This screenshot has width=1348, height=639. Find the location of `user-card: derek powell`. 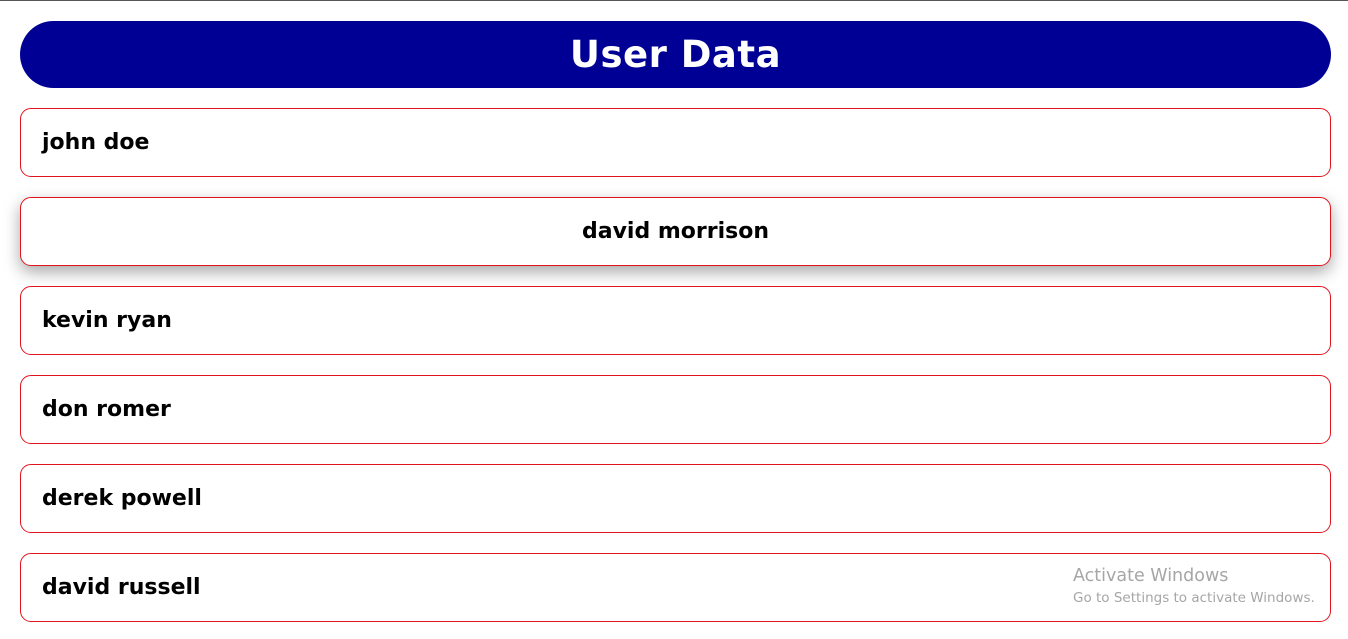

user-card: derek powell is located at coordinates (675, 498).